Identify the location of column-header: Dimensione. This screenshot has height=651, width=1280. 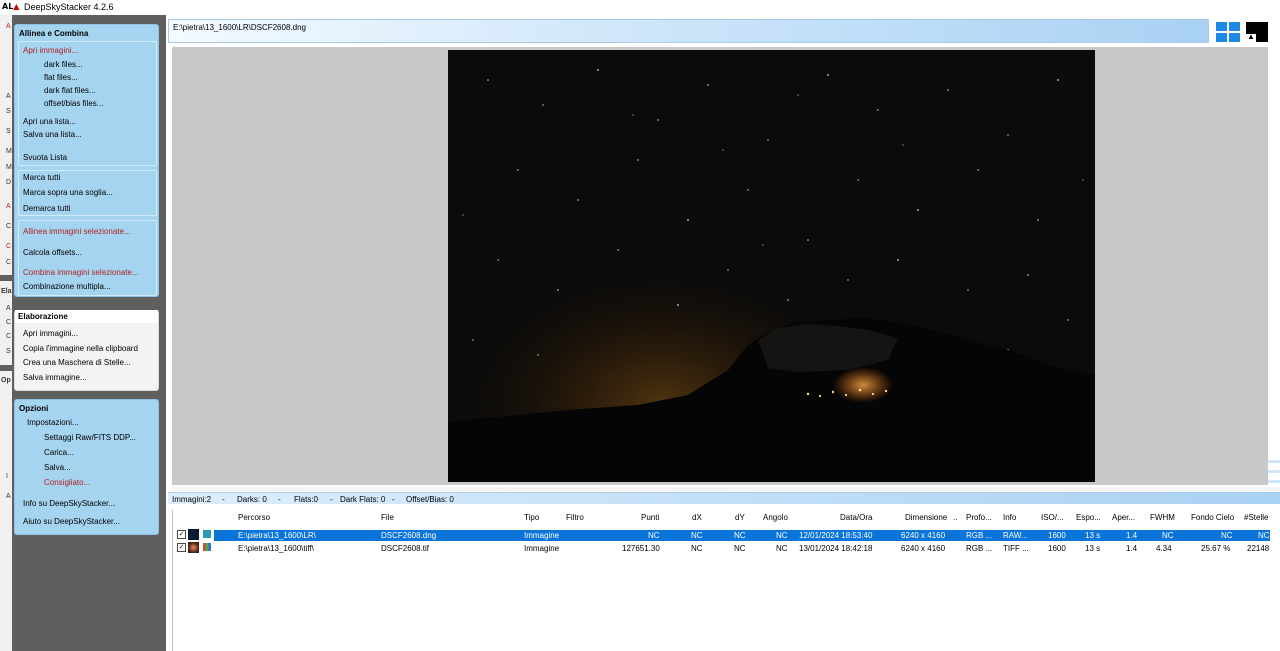
(926, 517).